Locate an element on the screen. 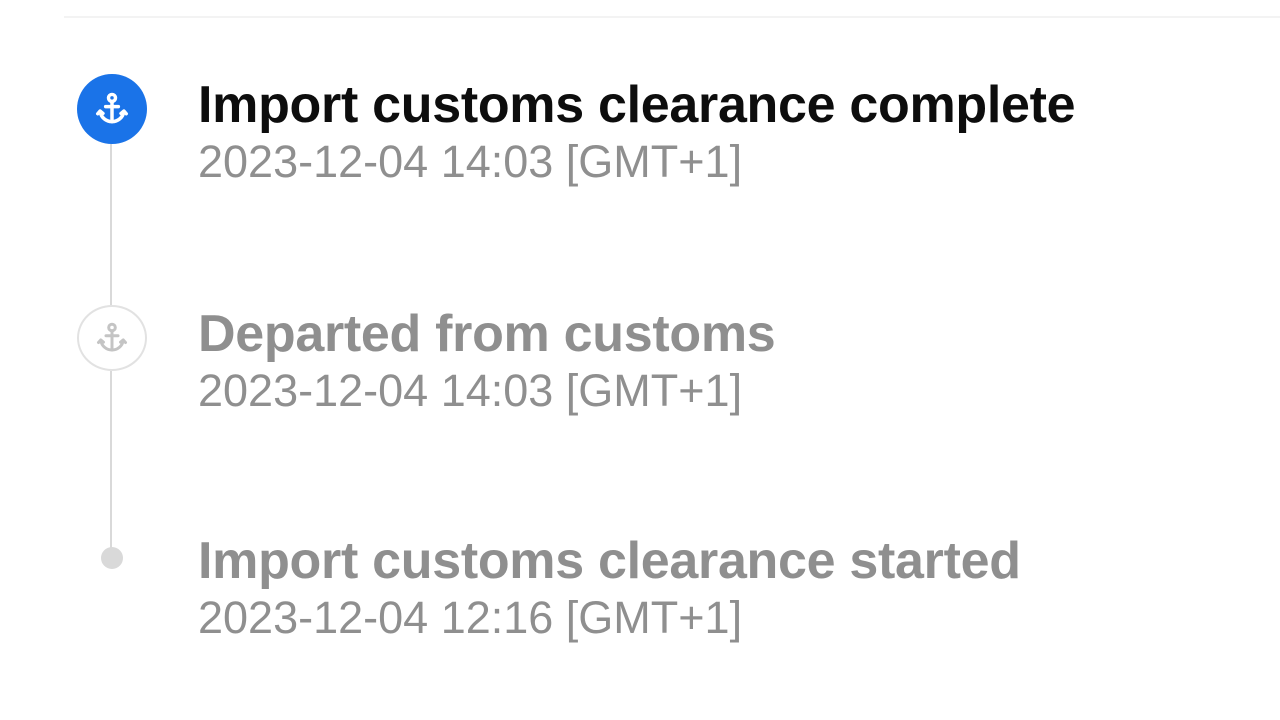 This screenshot has width=1280, height=720. event-title: Import customs clearance started is located at coordinates (609, 561).